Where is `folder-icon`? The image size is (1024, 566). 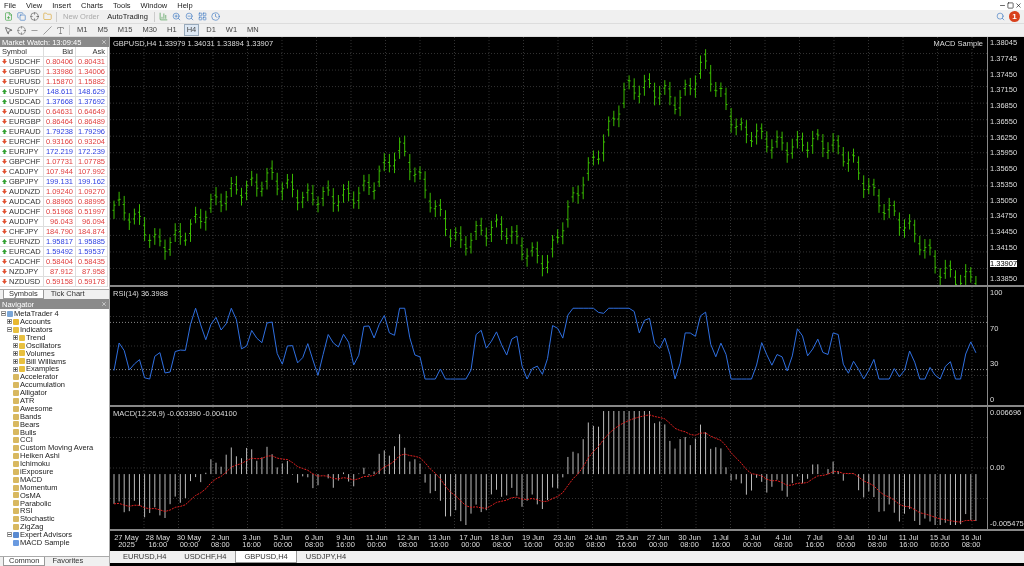
folder-icon is located at coordinates (47, 16).